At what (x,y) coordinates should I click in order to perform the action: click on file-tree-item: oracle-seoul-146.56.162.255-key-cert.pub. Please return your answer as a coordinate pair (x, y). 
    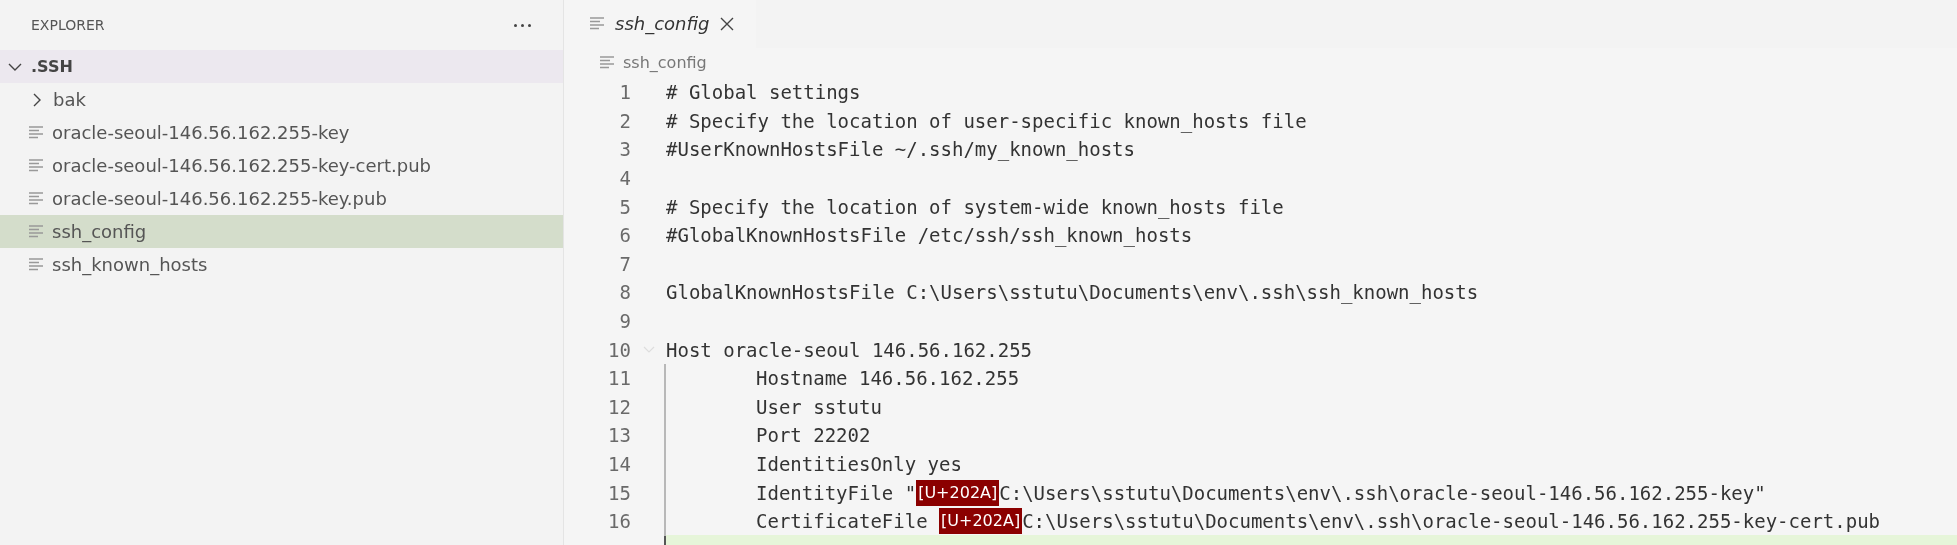
    Looking at the image, I should click on (281, 165).